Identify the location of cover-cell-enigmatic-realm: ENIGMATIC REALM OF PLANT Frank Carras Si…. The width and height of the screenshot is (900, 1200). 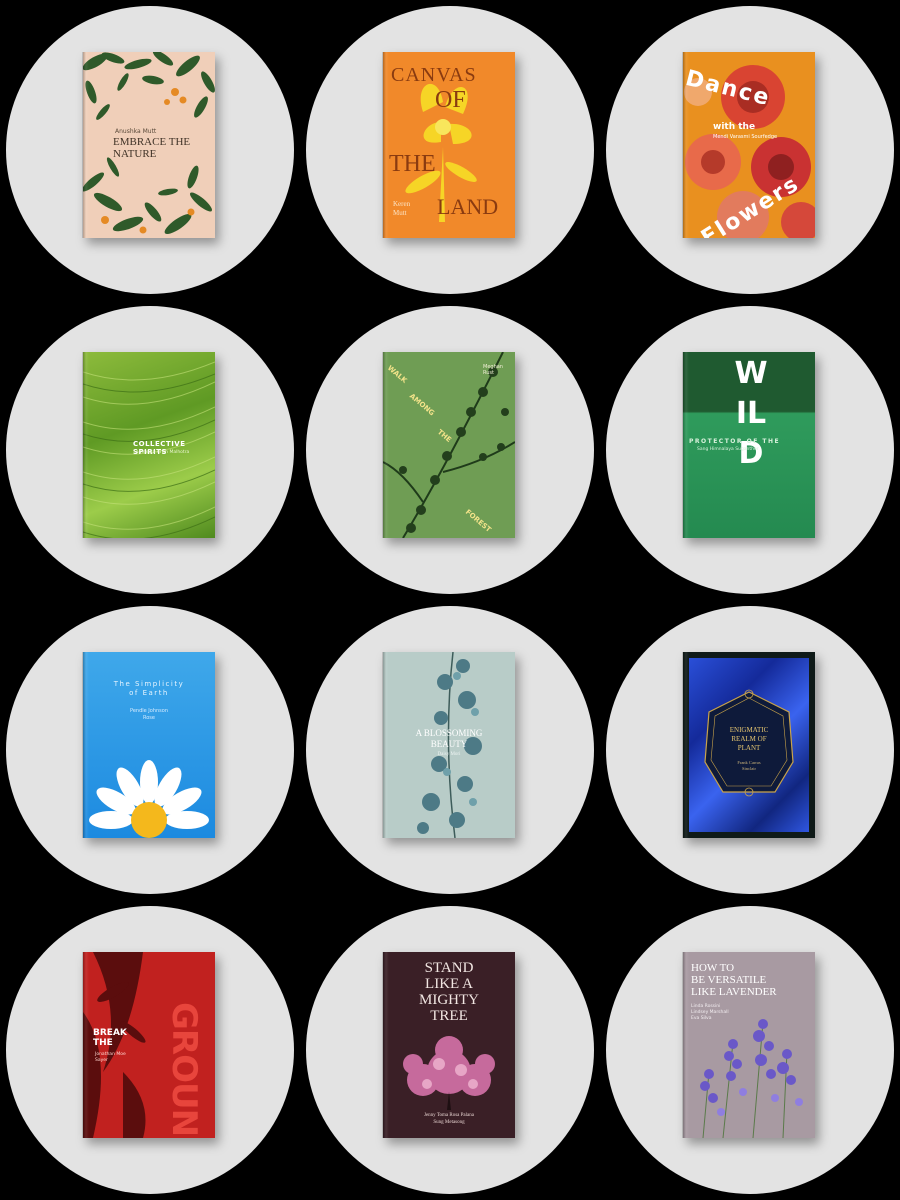
(750, 750).